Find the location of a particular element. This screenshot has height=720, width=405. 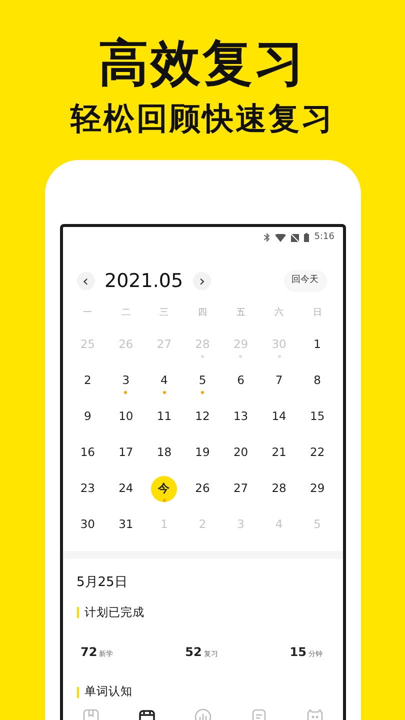

next-month-button: › is located at coordinates (202, 281).